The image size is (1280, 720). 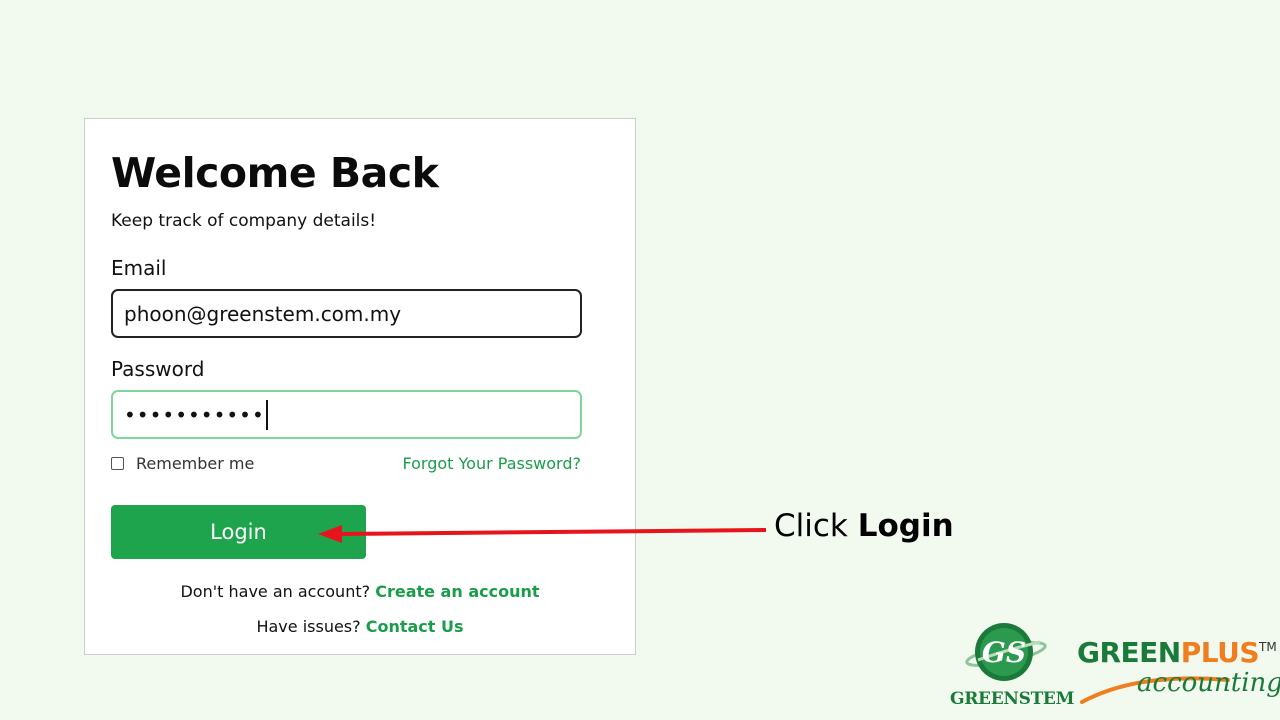 I want to click on greenstem-mark: GS, so click(x=1004, y=652).